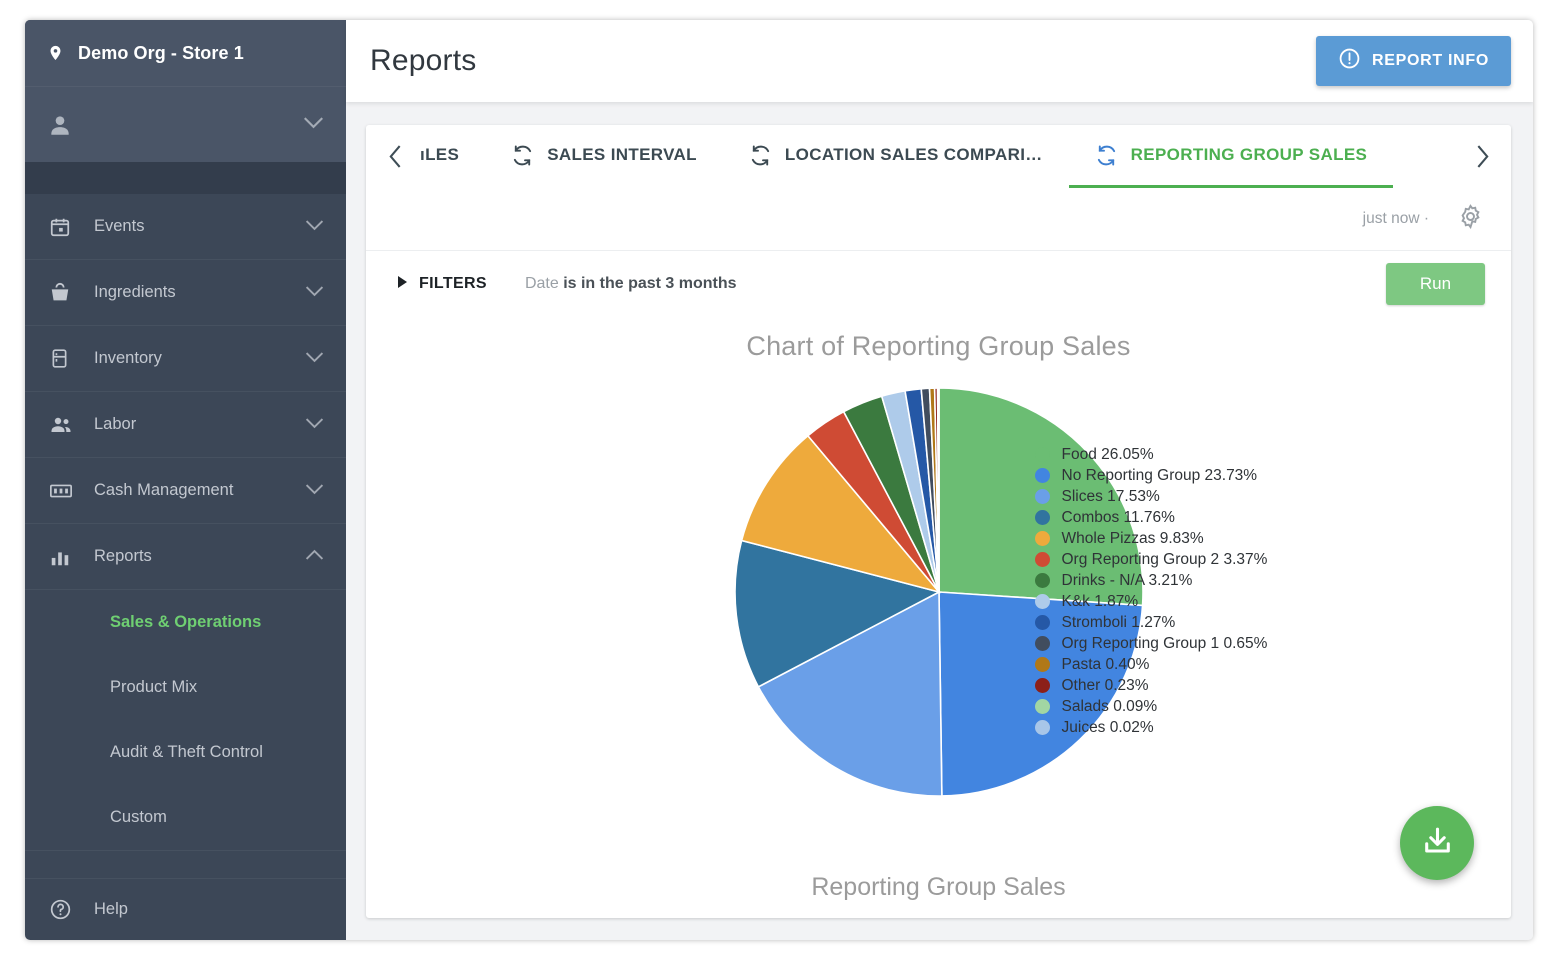 The width and height of the screenshot is (1558, 962). I want to click on legend-item: Combos 11.76%, so click(1151, 517).